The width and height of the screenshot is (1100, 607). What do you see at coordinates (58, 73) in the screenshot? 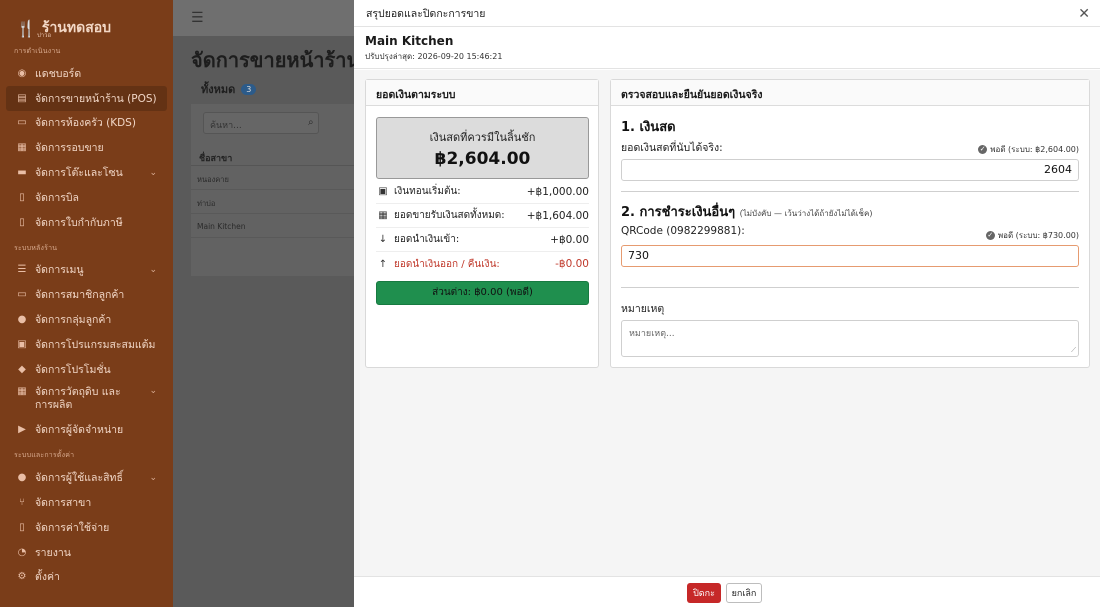
I see `sidebar-item-label: แดชบอร์ด` at bounding box center [58, 73].